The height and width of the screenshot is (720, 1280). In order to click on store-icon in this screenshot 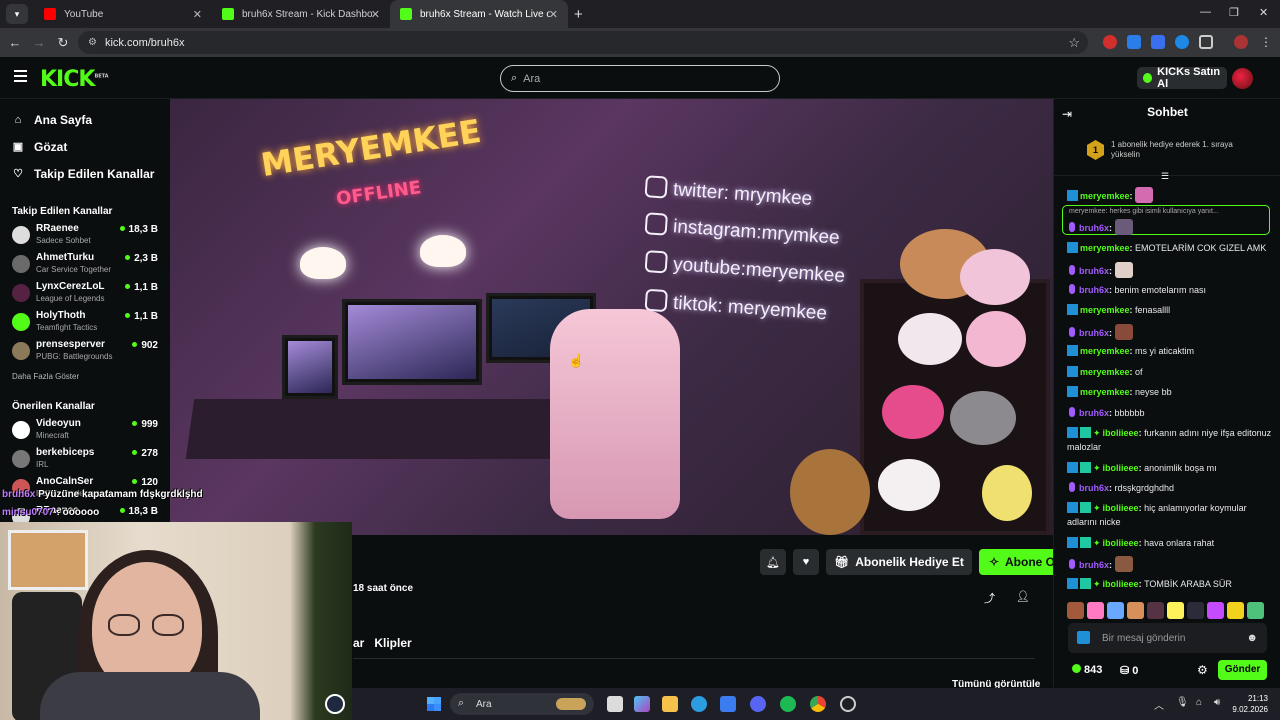, I will do `click(728, 704)`.